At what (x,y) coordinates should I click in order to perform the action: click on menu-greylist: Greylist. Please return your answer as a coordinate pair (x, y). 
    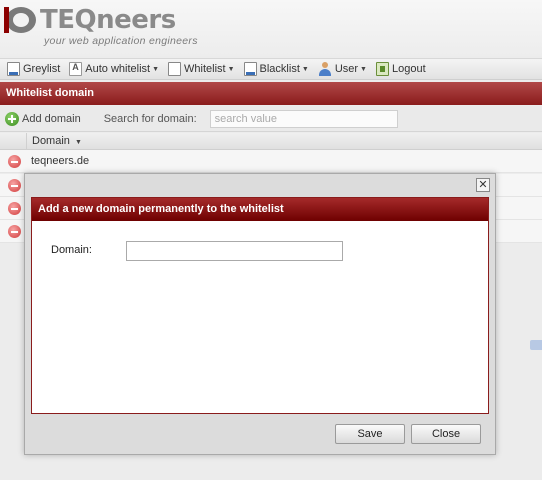
    Looking at the image, I should click on (34, 69).